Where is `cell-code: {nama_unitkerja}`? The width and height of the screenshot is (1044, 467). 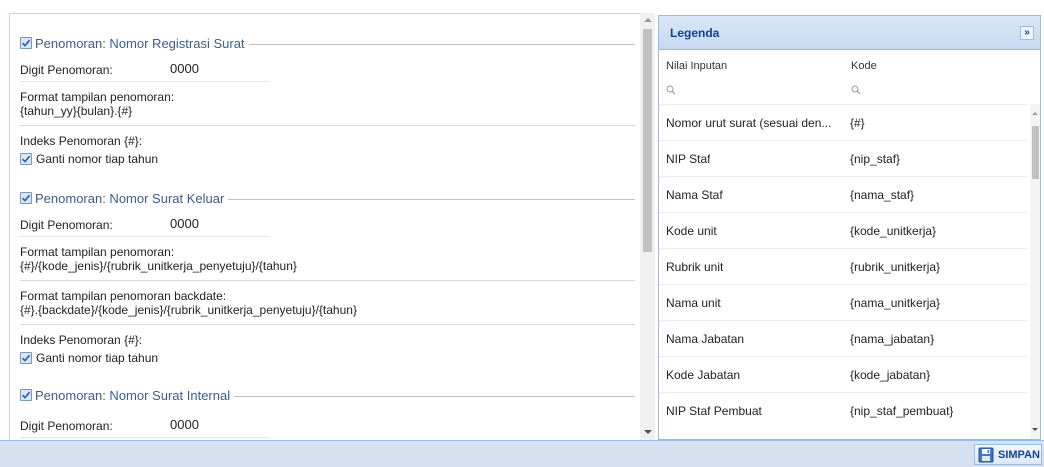
cell-code: {nama_unitkerja} is located at coordinates (895, 303).